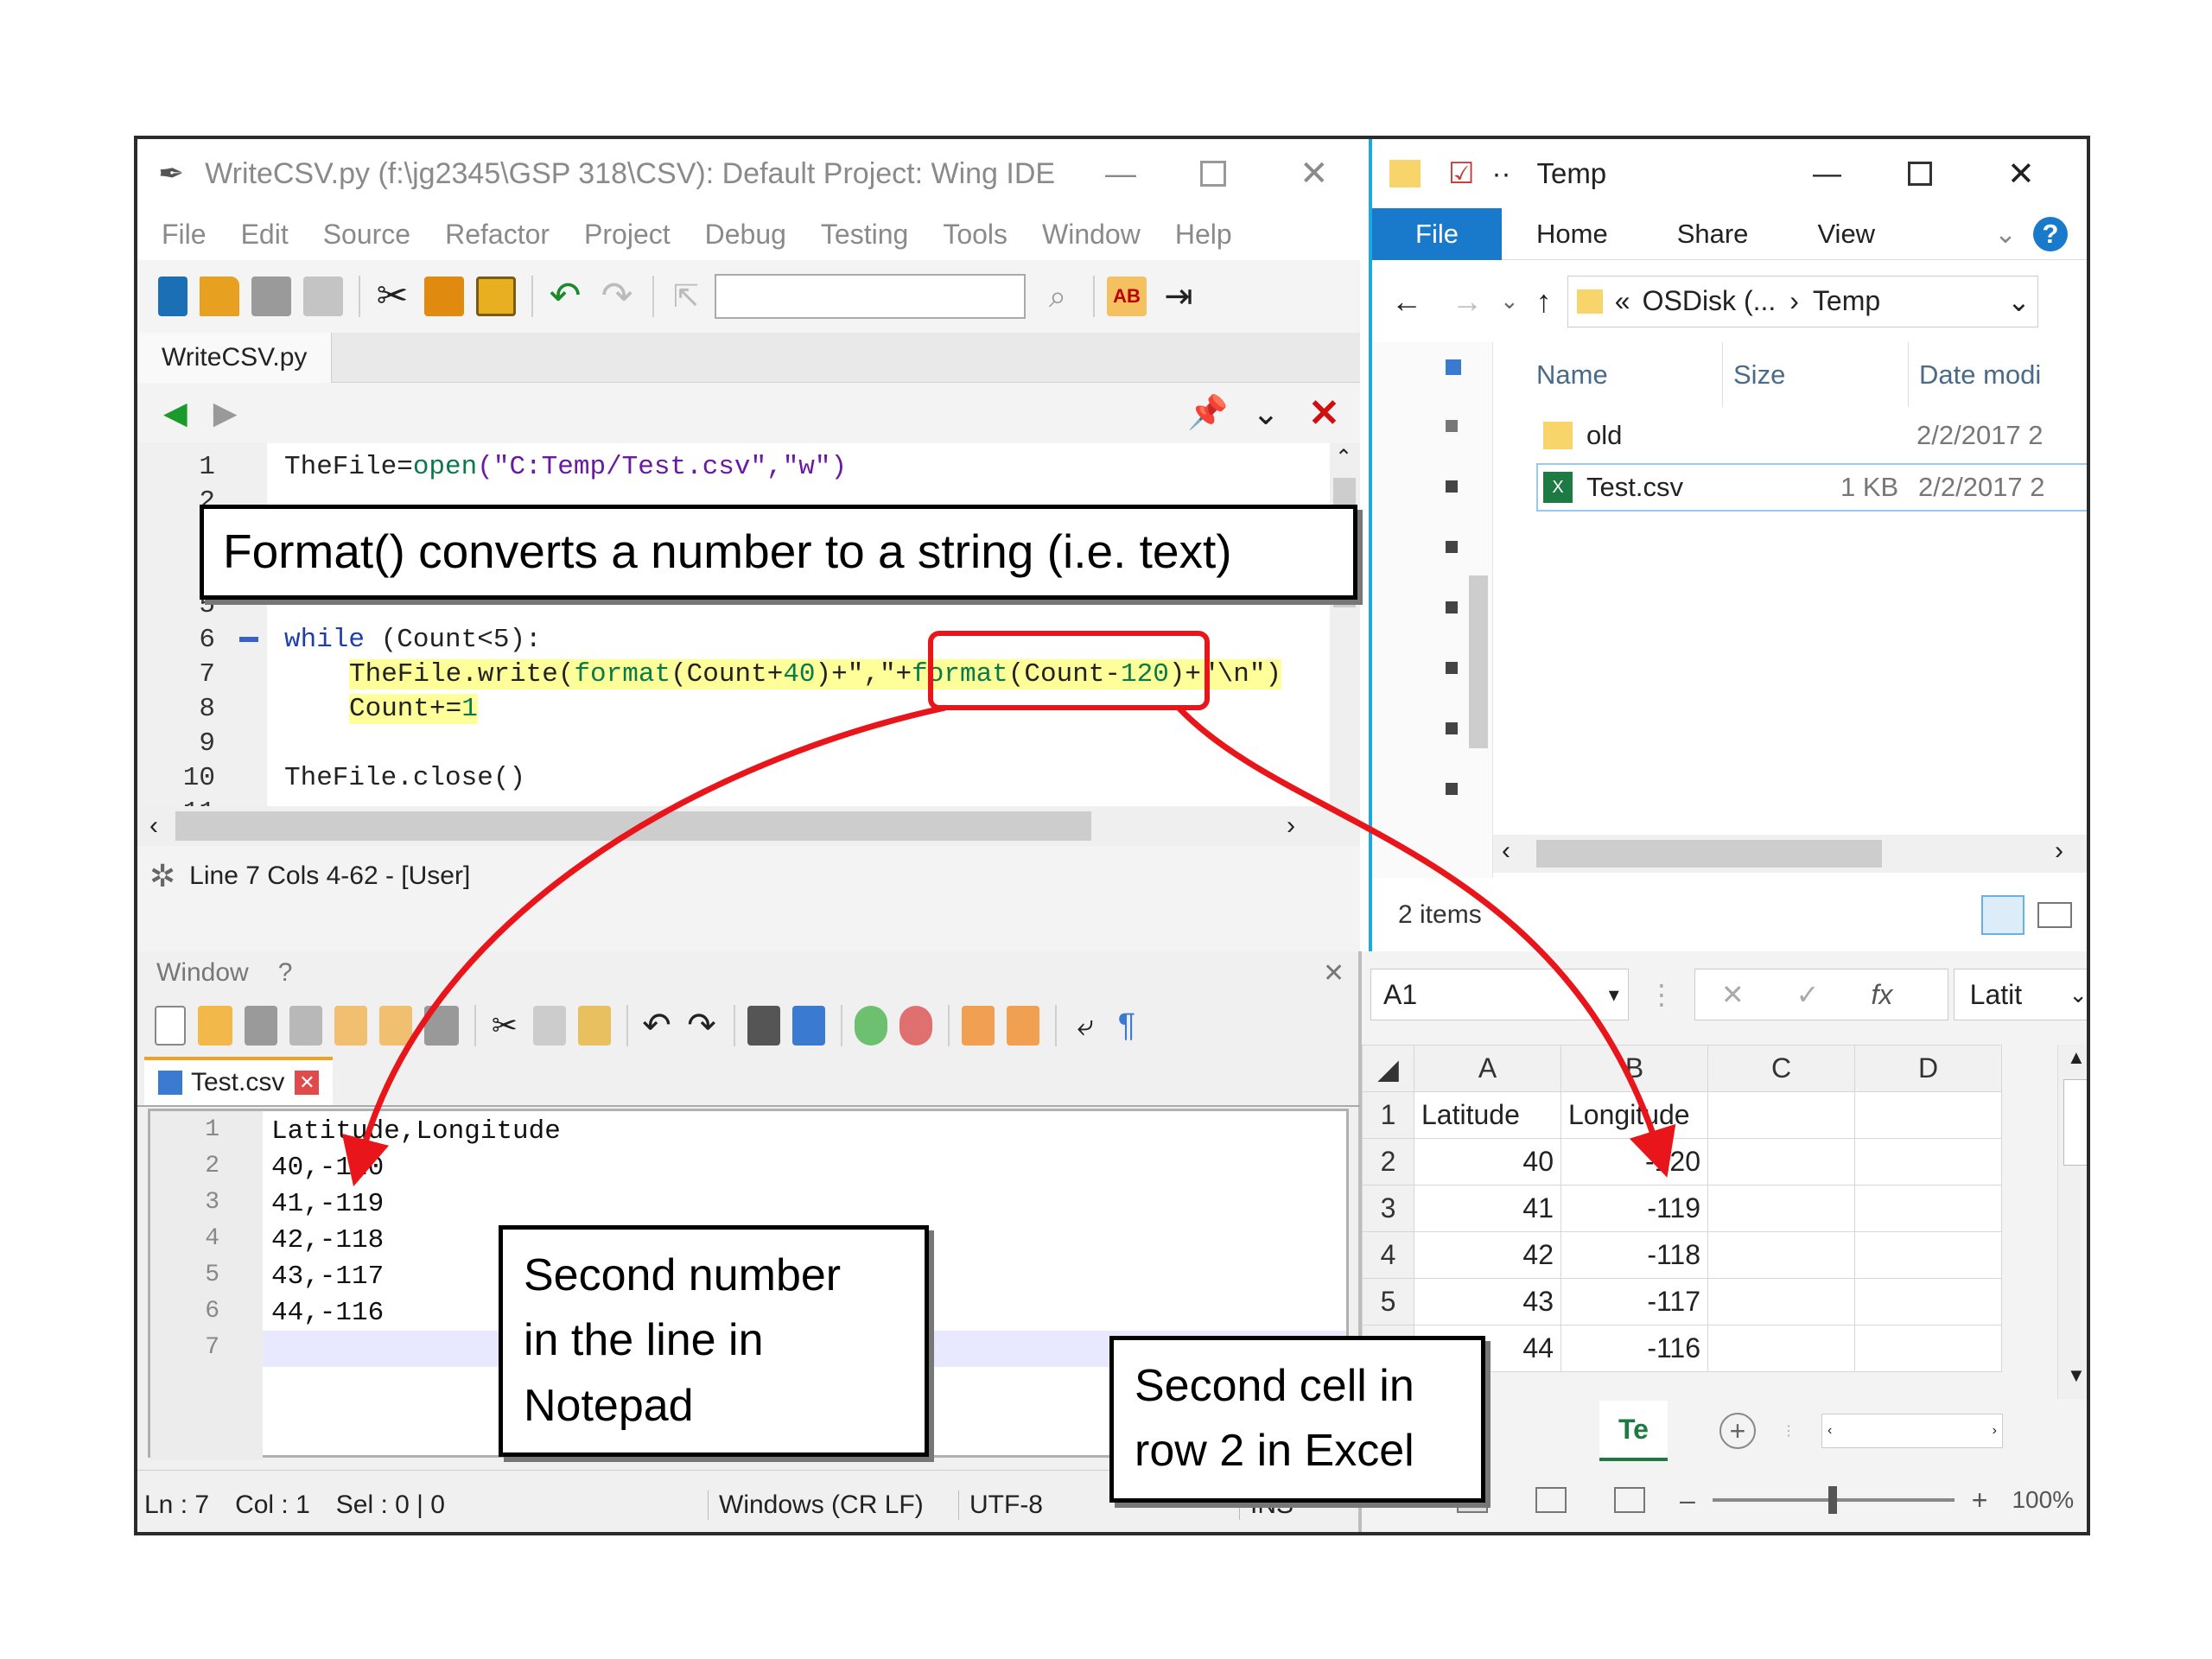  What do you see at coordinates (1406, 301) in the screenshot?
I see `back-arrow-icon: ←` at bounding box center [1406, 301].